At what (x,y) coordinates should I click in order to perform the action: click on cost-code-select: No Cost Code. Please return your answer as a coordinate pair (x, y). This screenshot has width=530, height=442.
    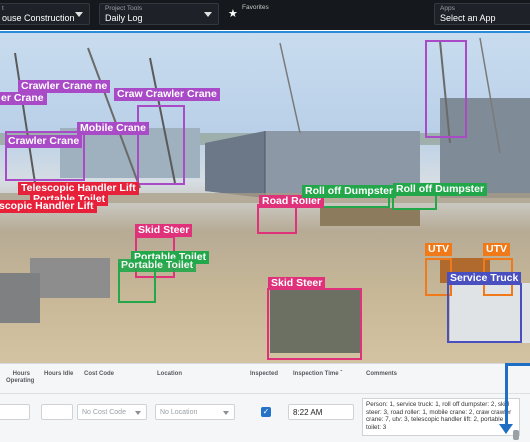
    Looking at the image, I should click on (112, 412).